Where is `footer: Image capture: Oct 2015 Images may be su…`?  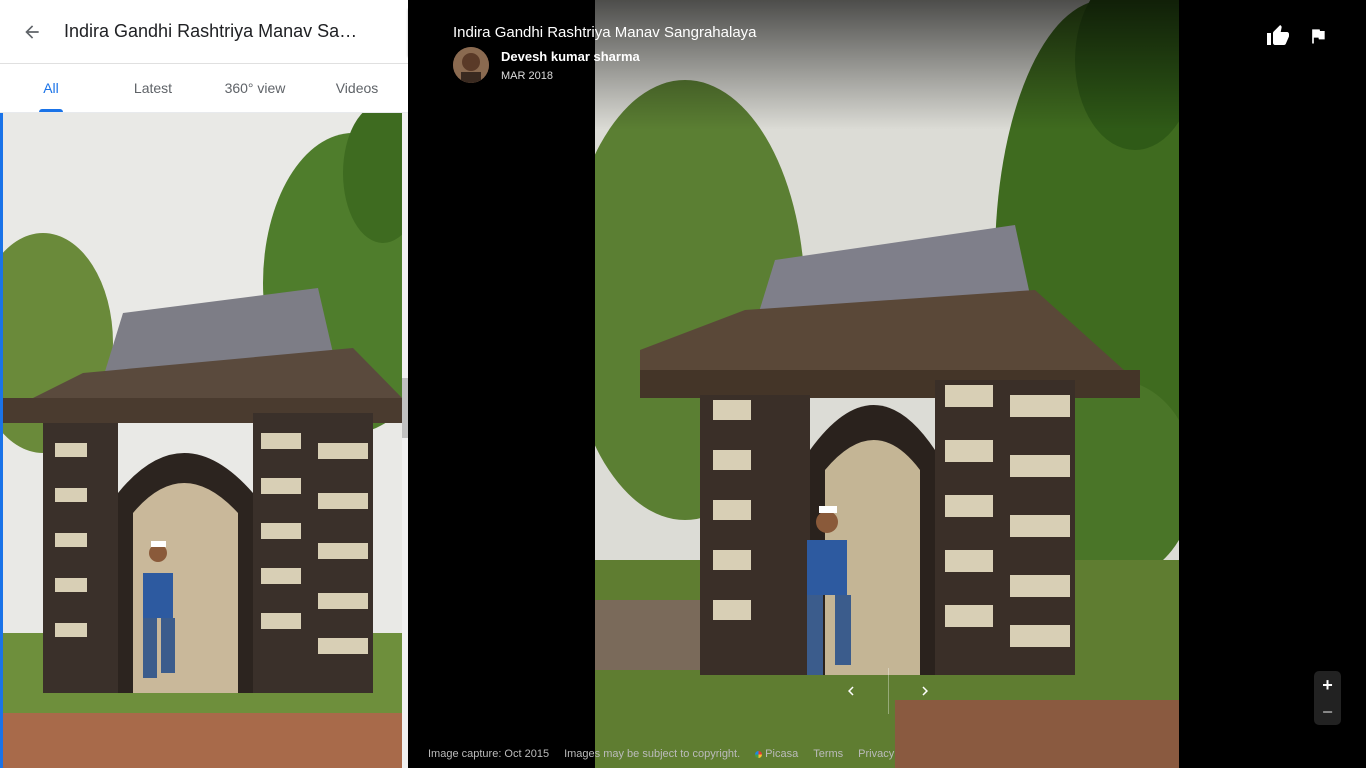
footer: Image capture: Oct 2015 Images may be su… is located at coordinates (661, 754).